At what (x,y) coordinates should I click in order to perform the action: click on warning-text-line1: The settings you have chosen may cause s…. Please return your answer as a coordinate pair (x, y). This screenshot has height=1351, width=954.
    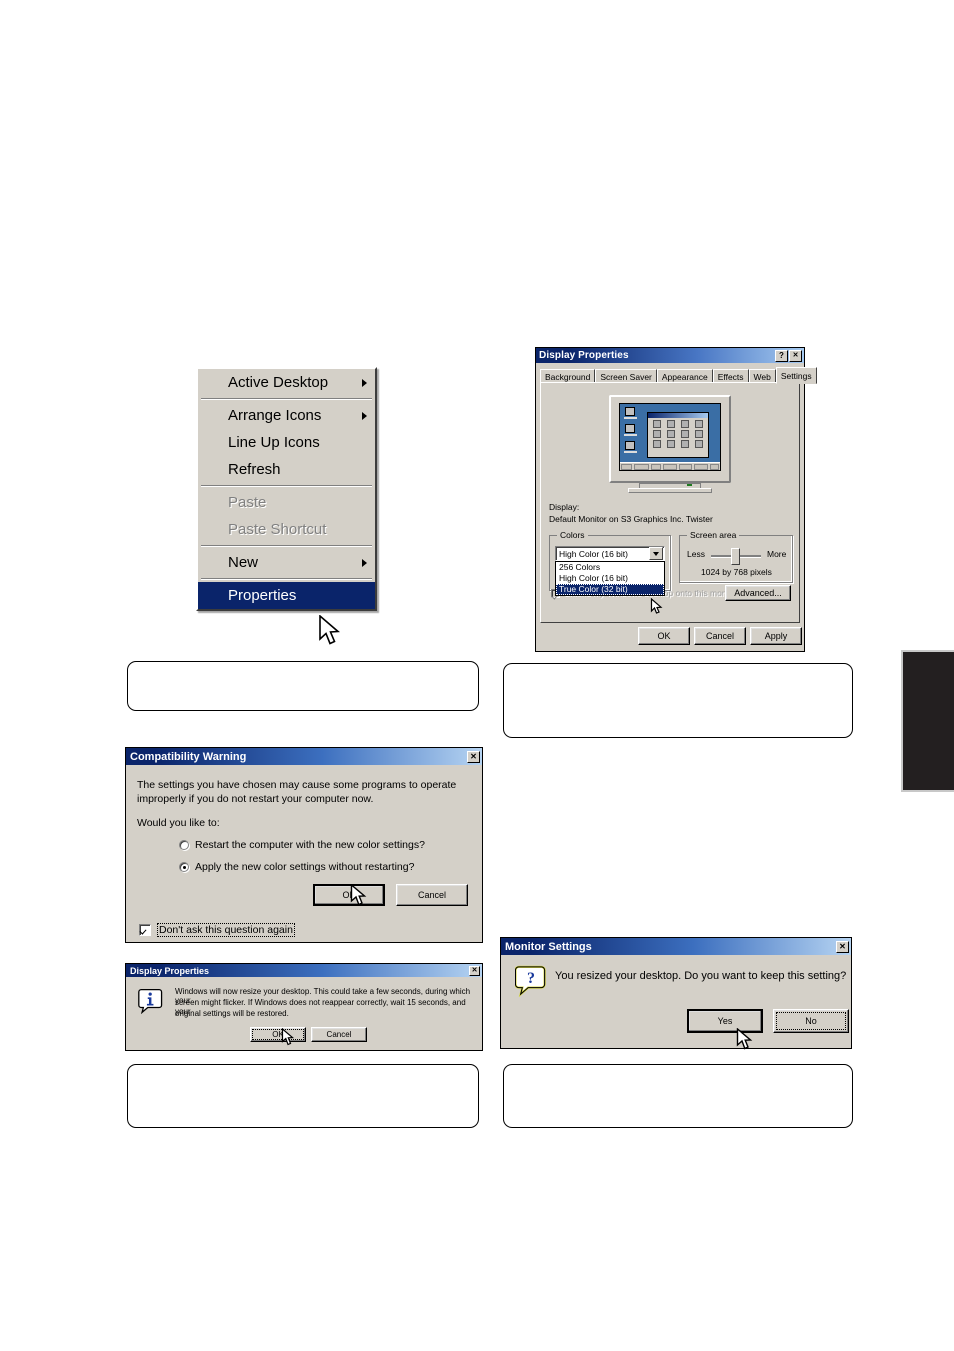
    Looking at the image, I should click on (297, 785).